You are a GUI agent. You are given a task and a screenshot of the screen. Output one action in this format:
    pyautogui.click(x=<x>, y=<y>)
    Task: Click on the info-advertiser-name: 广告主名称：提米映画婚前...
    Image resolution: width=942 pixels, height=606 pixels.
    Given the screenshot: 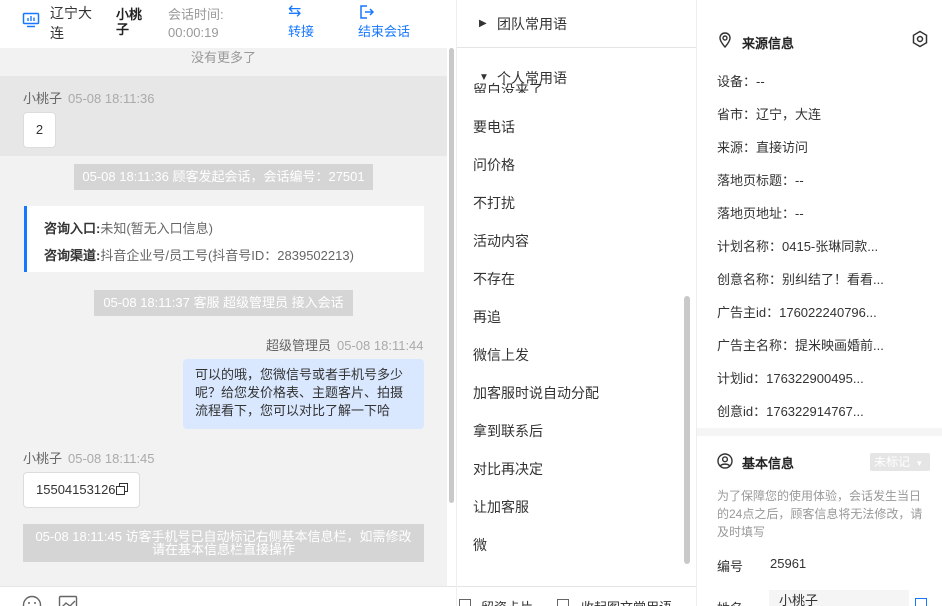 What is the action you would take?
    pyautogui.click(x=800, y=345)
    